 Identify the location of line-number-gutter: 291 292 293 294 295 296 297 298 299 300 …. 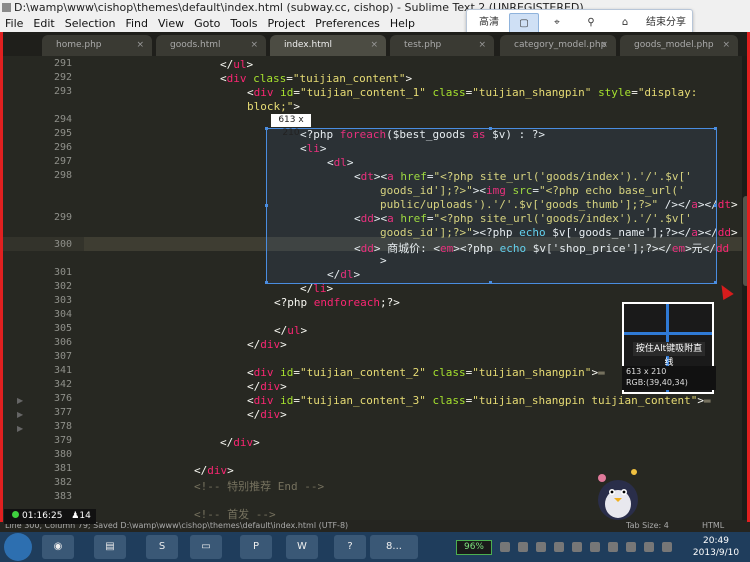
(42, 288).